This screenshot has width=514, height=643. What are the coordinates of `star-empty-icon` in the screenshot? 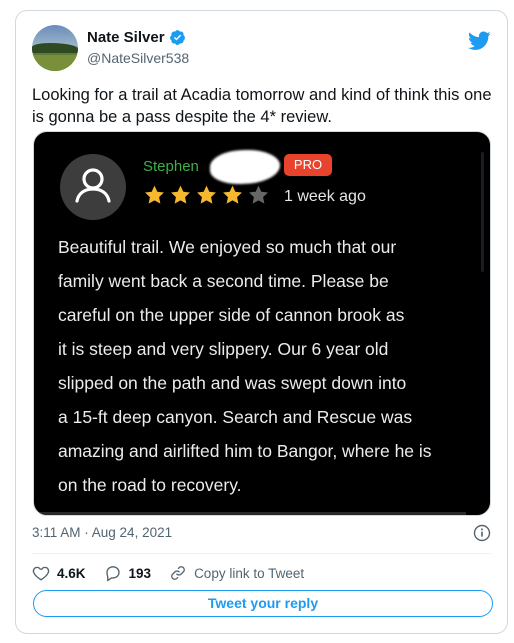 It's located at (258, 194).